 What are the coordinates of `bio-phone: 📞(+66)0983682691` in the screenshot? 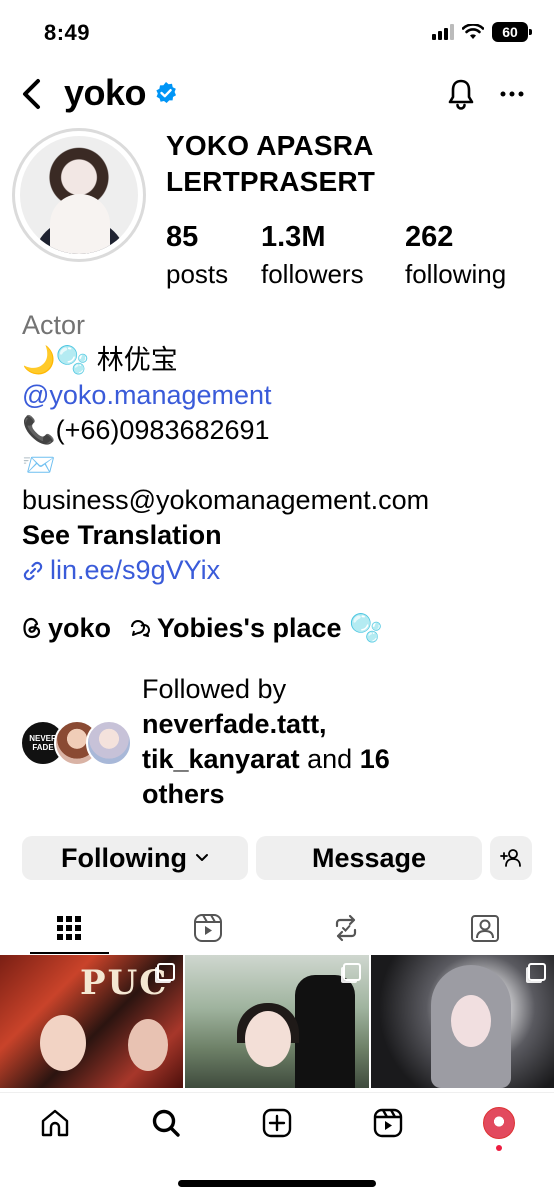 It's located at (146, 430).